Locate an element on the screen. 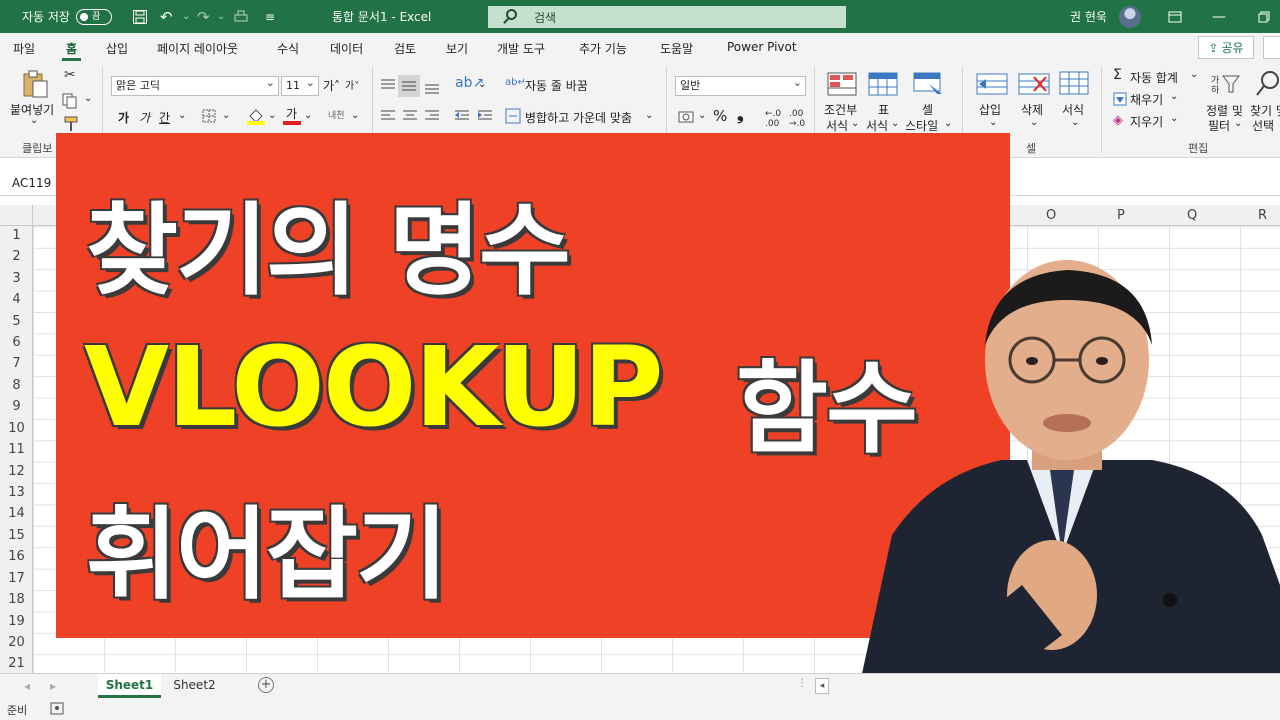 This screenshot has height=720, width=1280. share-button: ⇪ 공유 is located at coordinates (1226, 47).